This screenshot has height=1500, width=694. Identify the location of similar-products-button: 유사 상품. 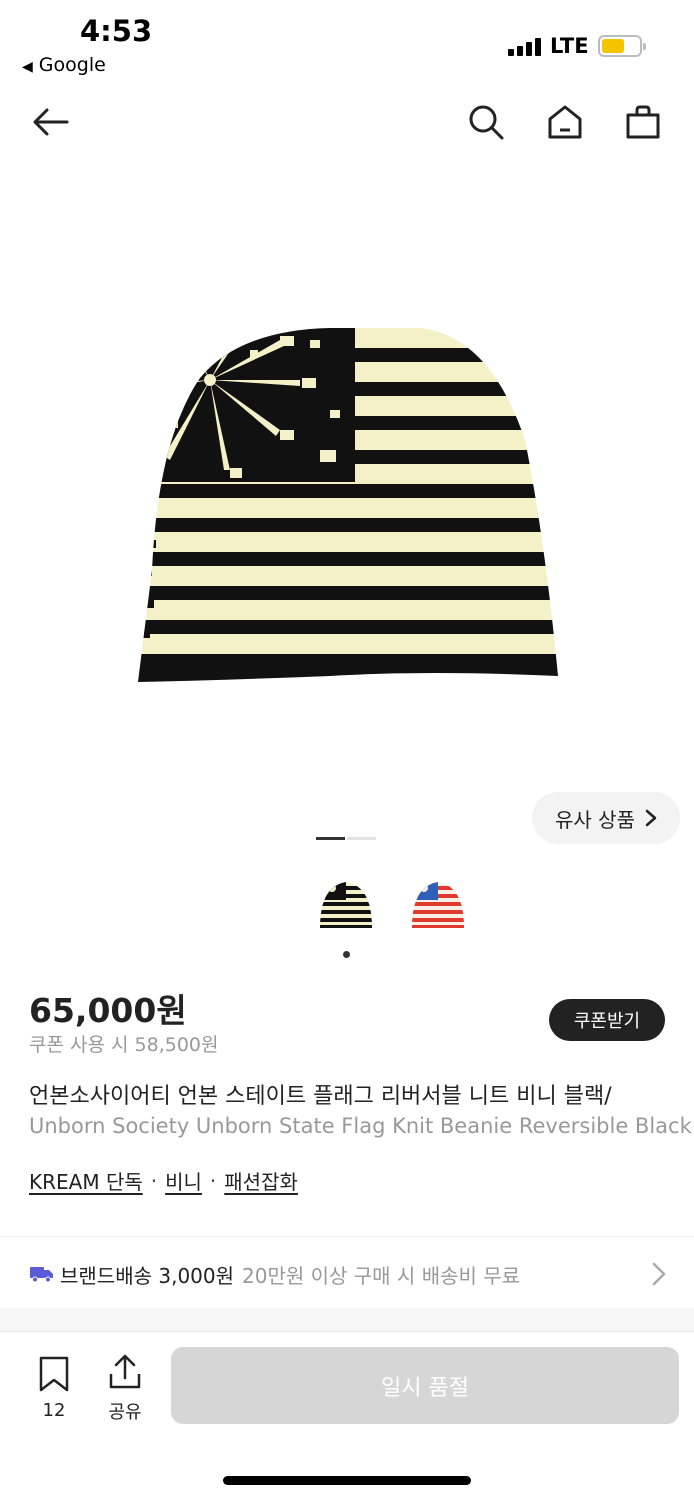
(606, 818).